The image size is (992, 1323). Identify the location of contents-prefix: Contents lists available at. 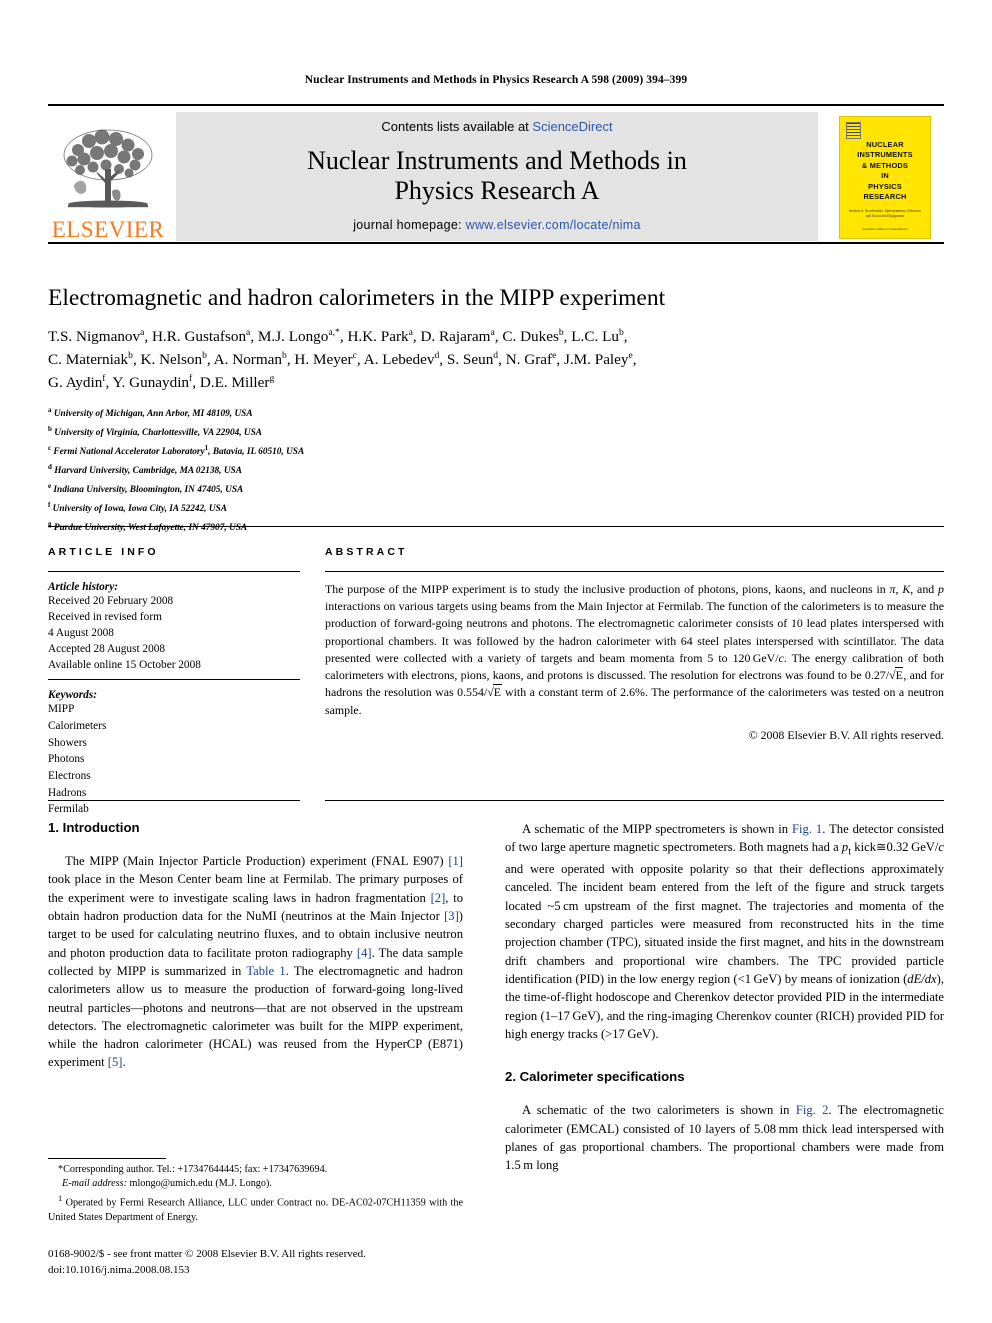
(457, 126).